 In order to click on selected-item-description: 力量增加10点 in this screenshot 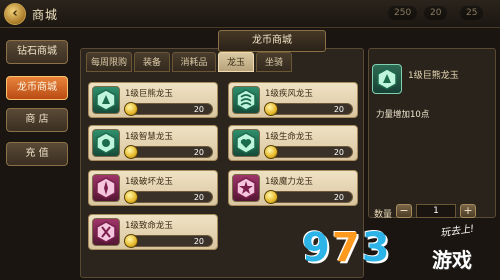, I will do `click(403, 115)`.